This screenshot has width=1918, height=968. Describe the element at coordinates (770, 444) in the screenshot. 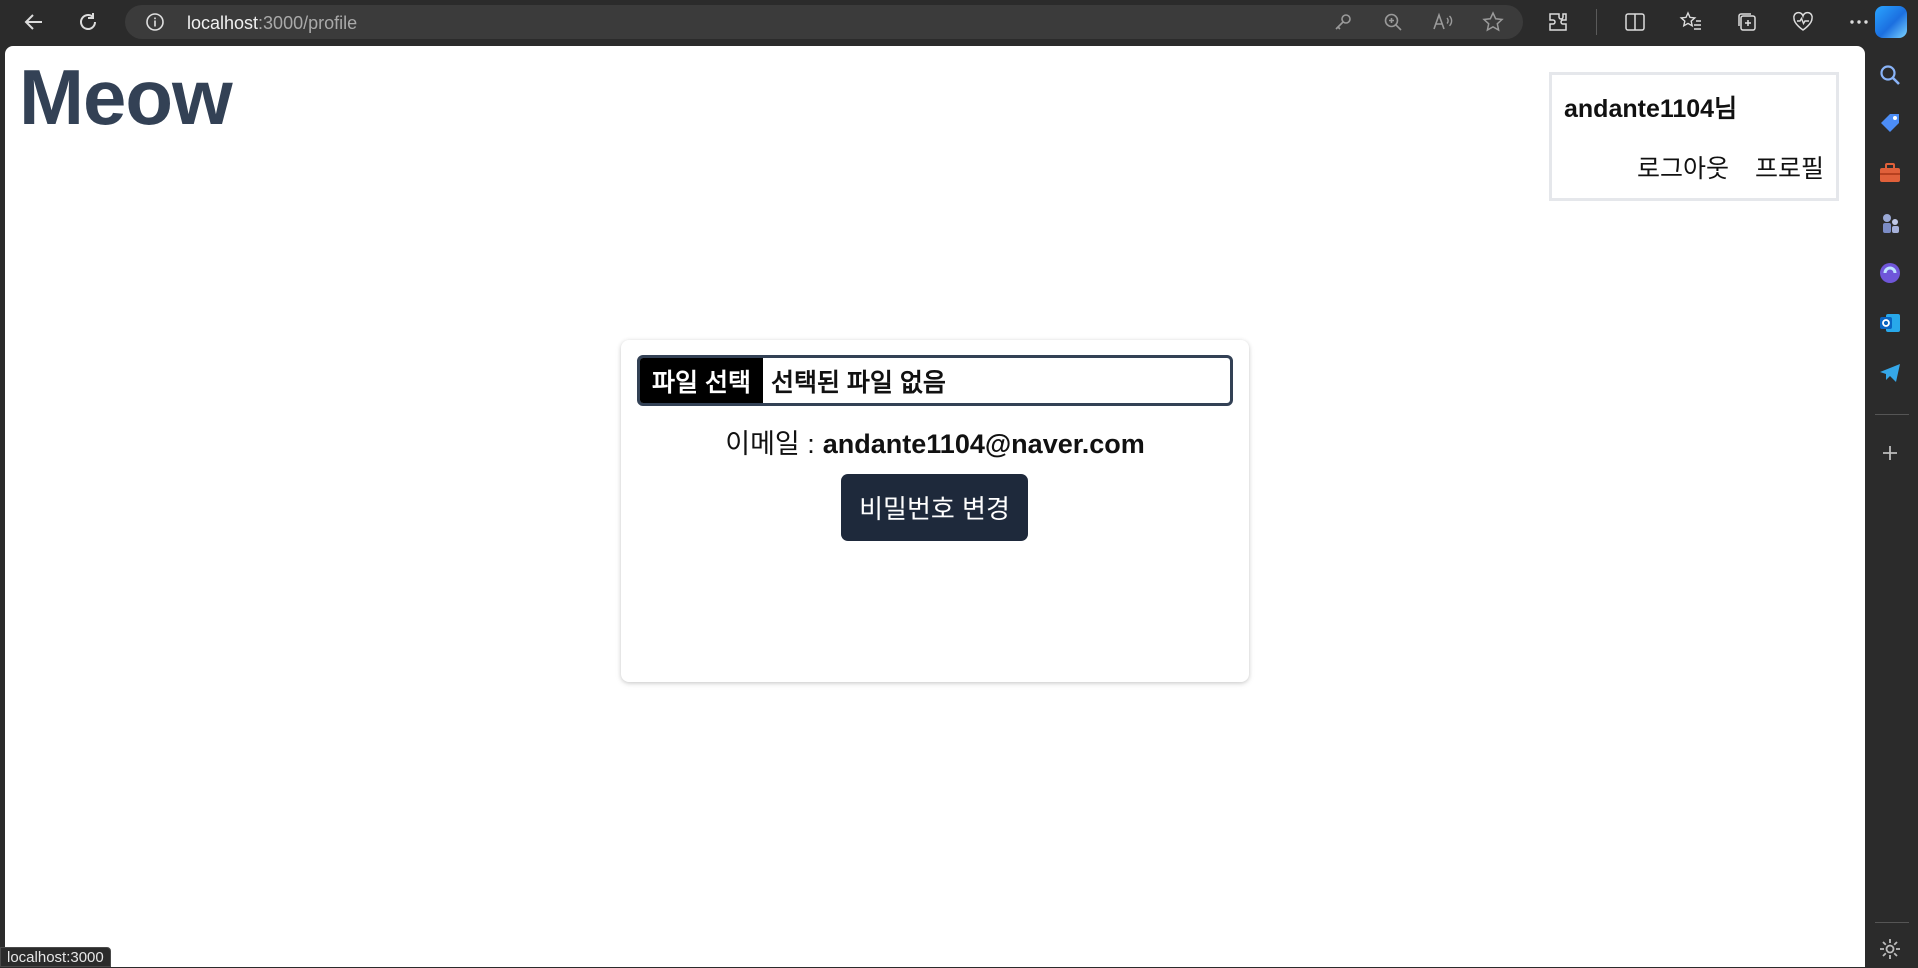

I see `email-label: 이메일 :` at that location.